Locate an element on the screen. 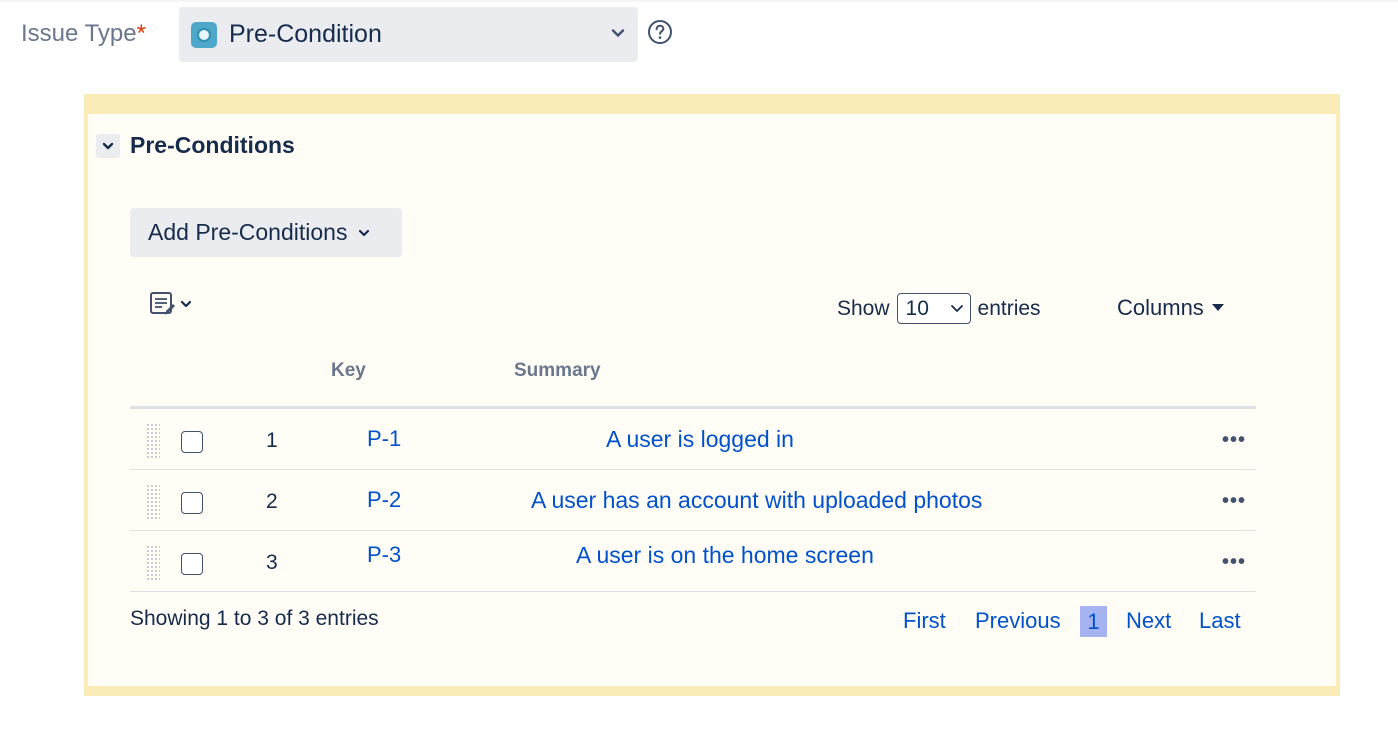  table-row: 1 P-1 A user is logged in ••• is located at coordinates (693, 439).